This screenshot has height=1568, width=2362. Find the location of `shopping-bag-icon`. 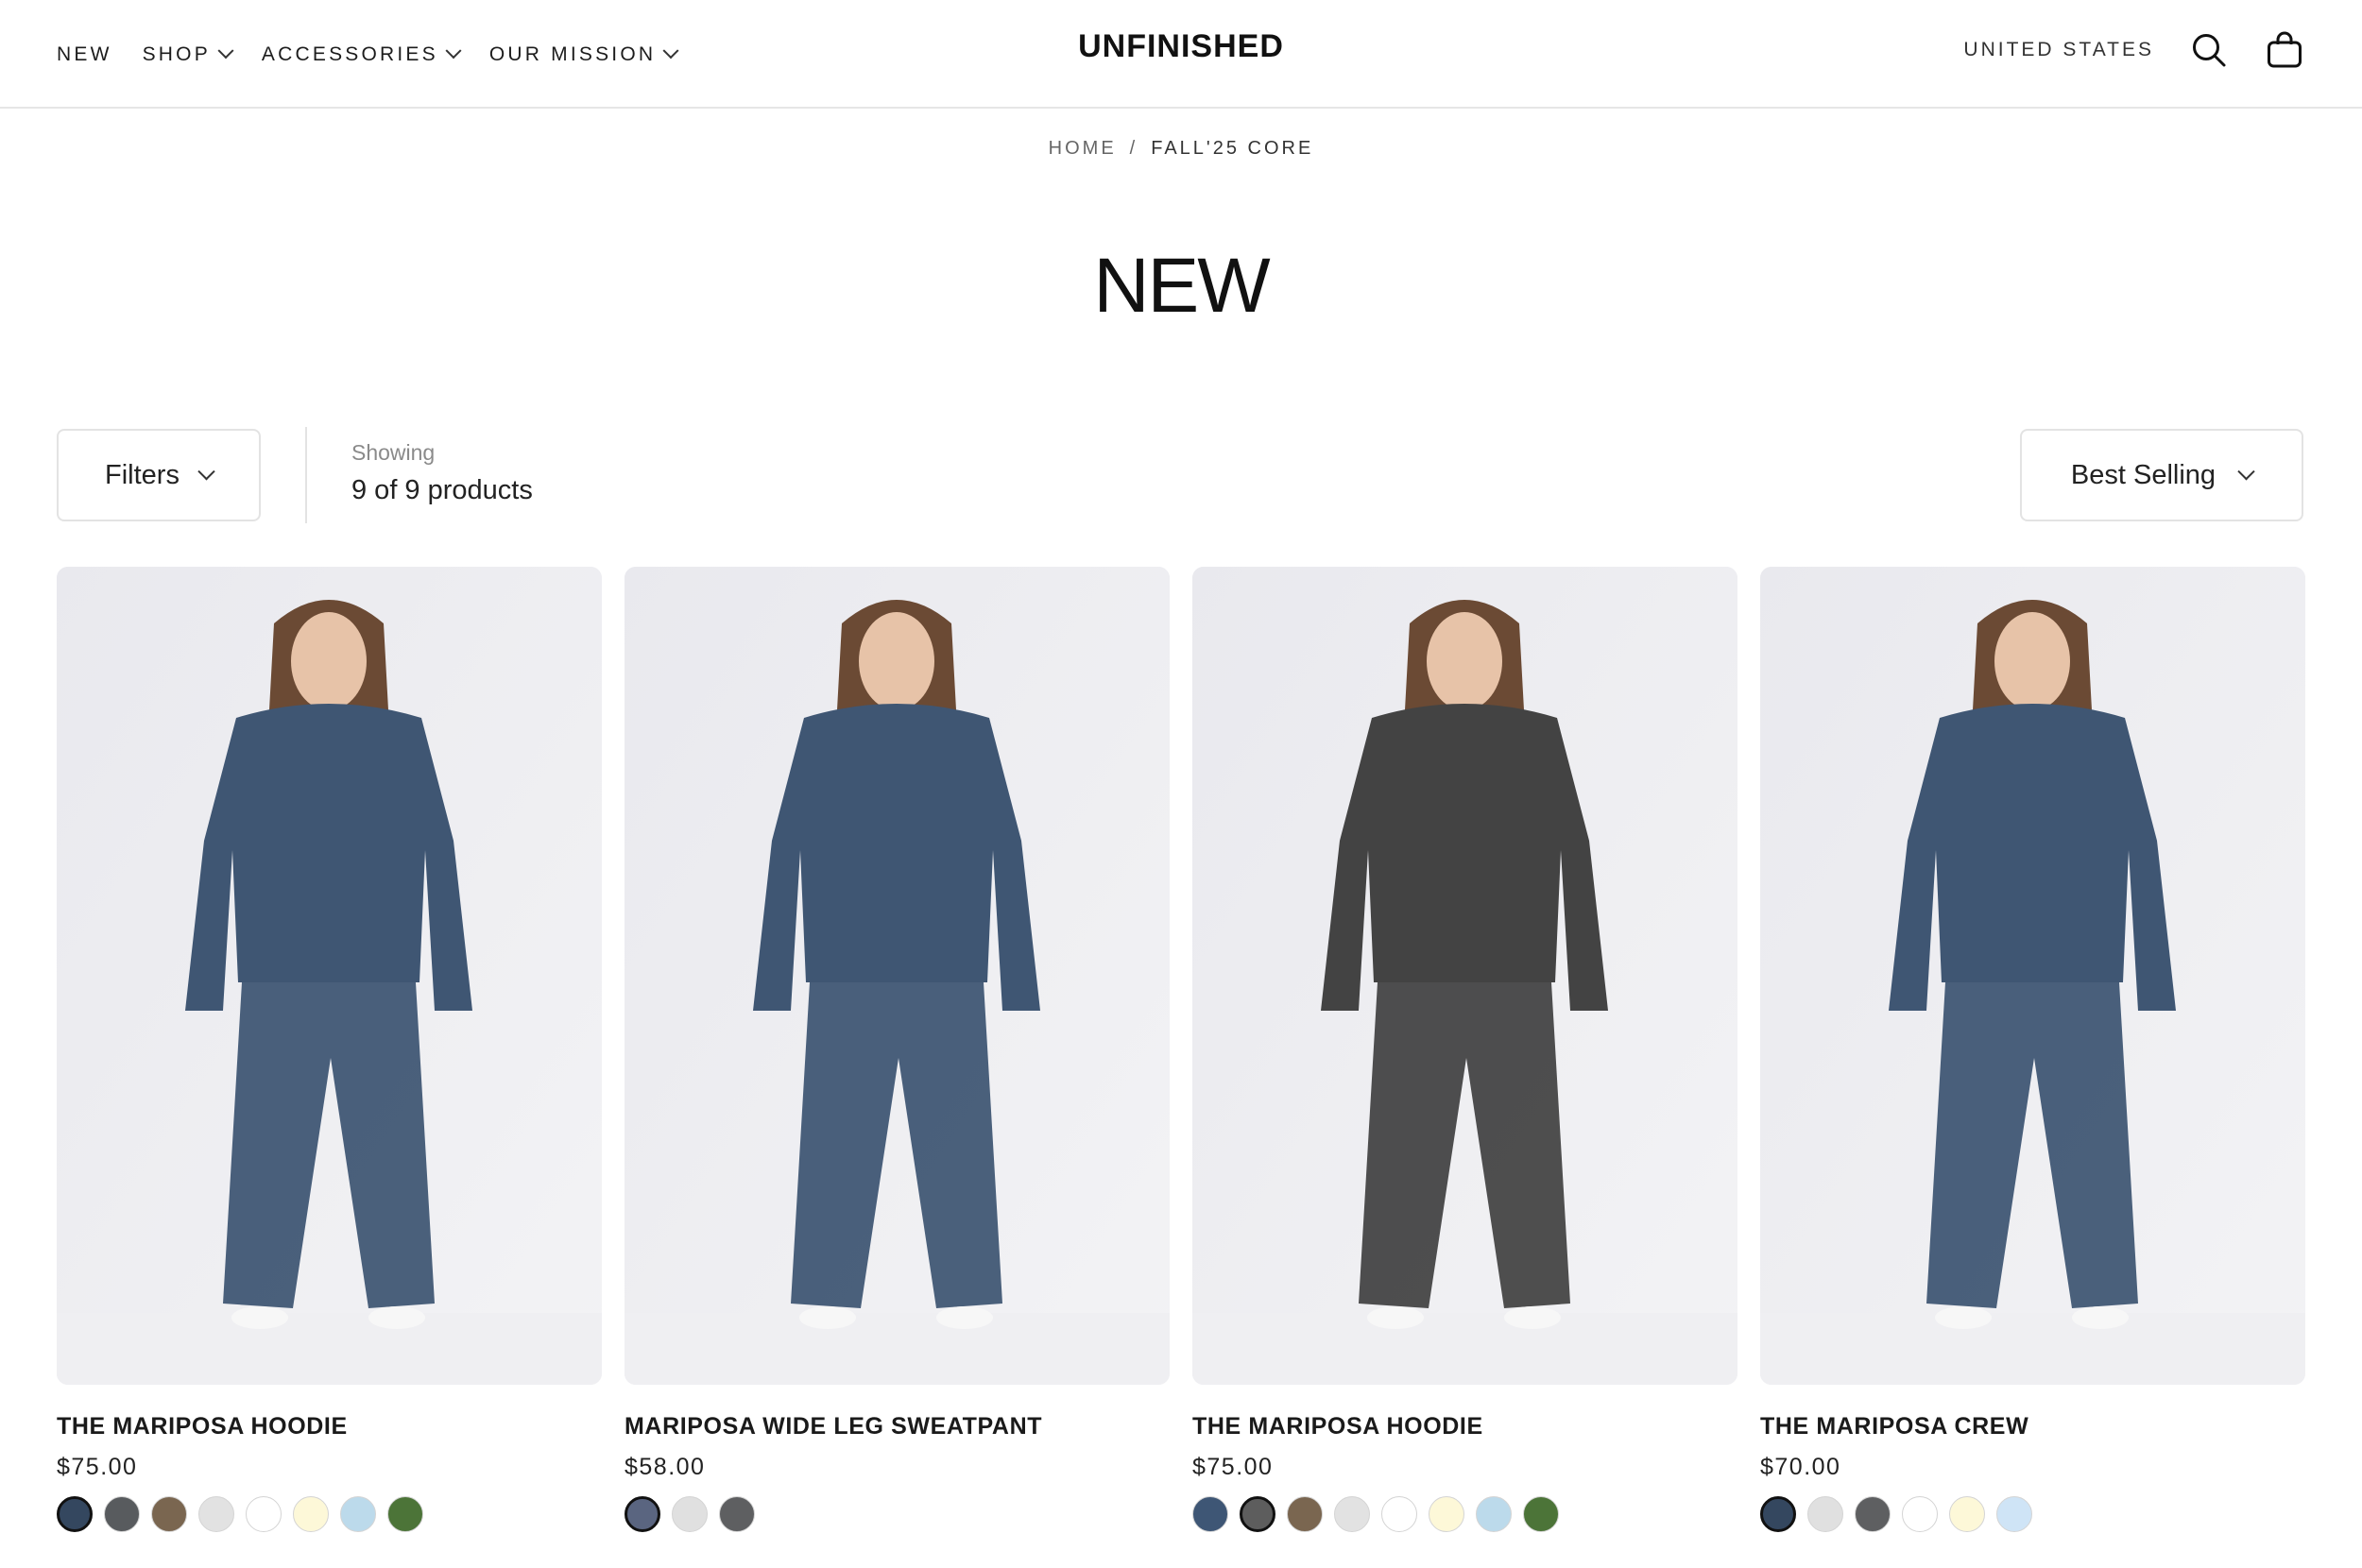

shopping-bag-icon is located at coordinates (2285, 49).